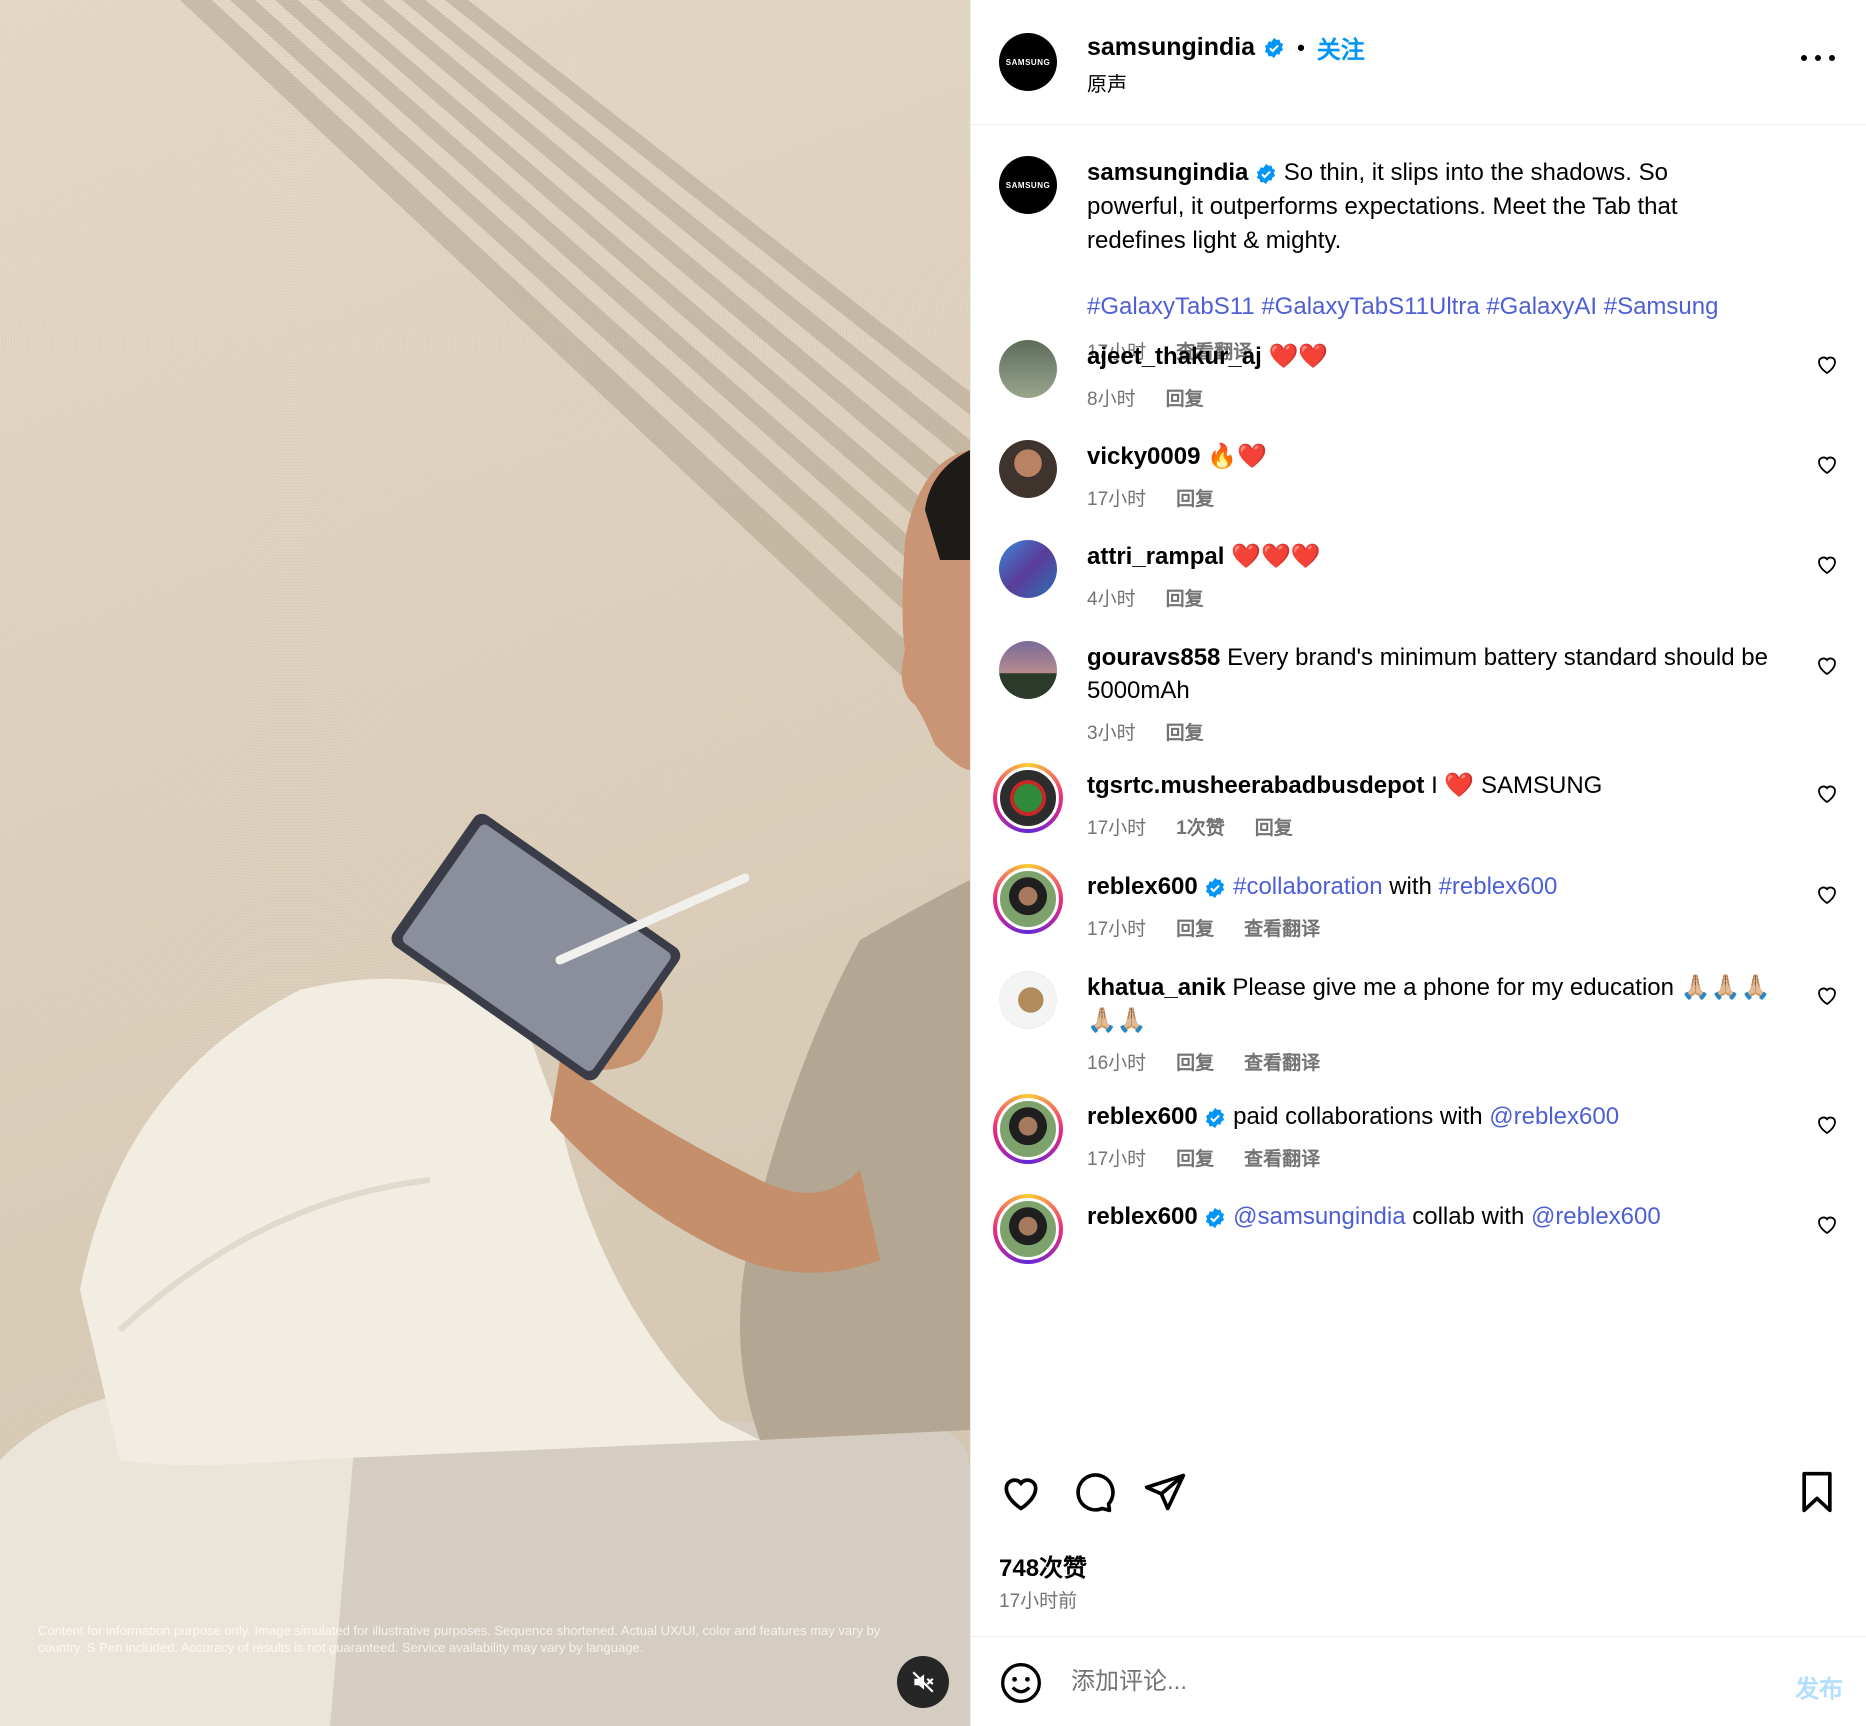 The image size is (1866, 1726). I want to click on like-count: 748次赞, so click(1043, 1565).